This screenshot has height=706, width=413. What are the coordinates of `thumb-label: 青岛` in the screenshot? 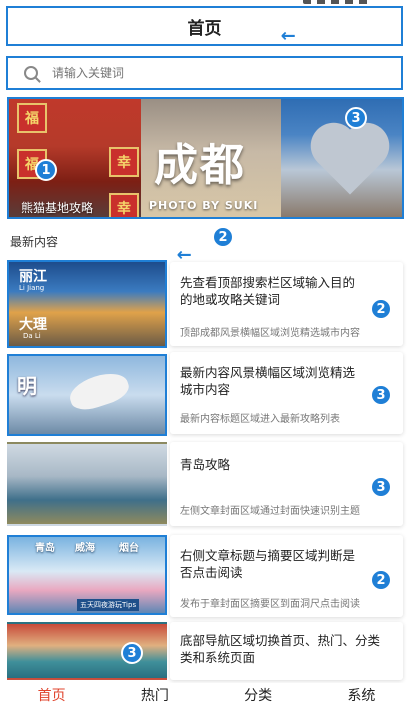 It's located at (45, 548).